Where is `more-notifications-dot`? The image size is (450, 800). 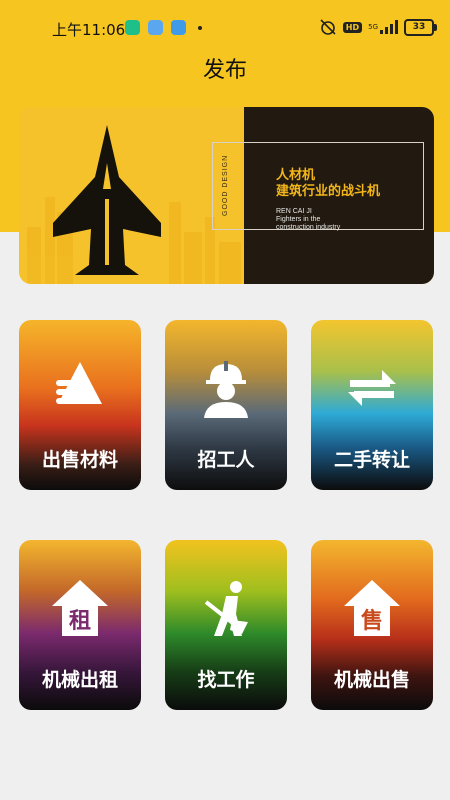 more-notifications-dot is located at coordinates (200, 28).